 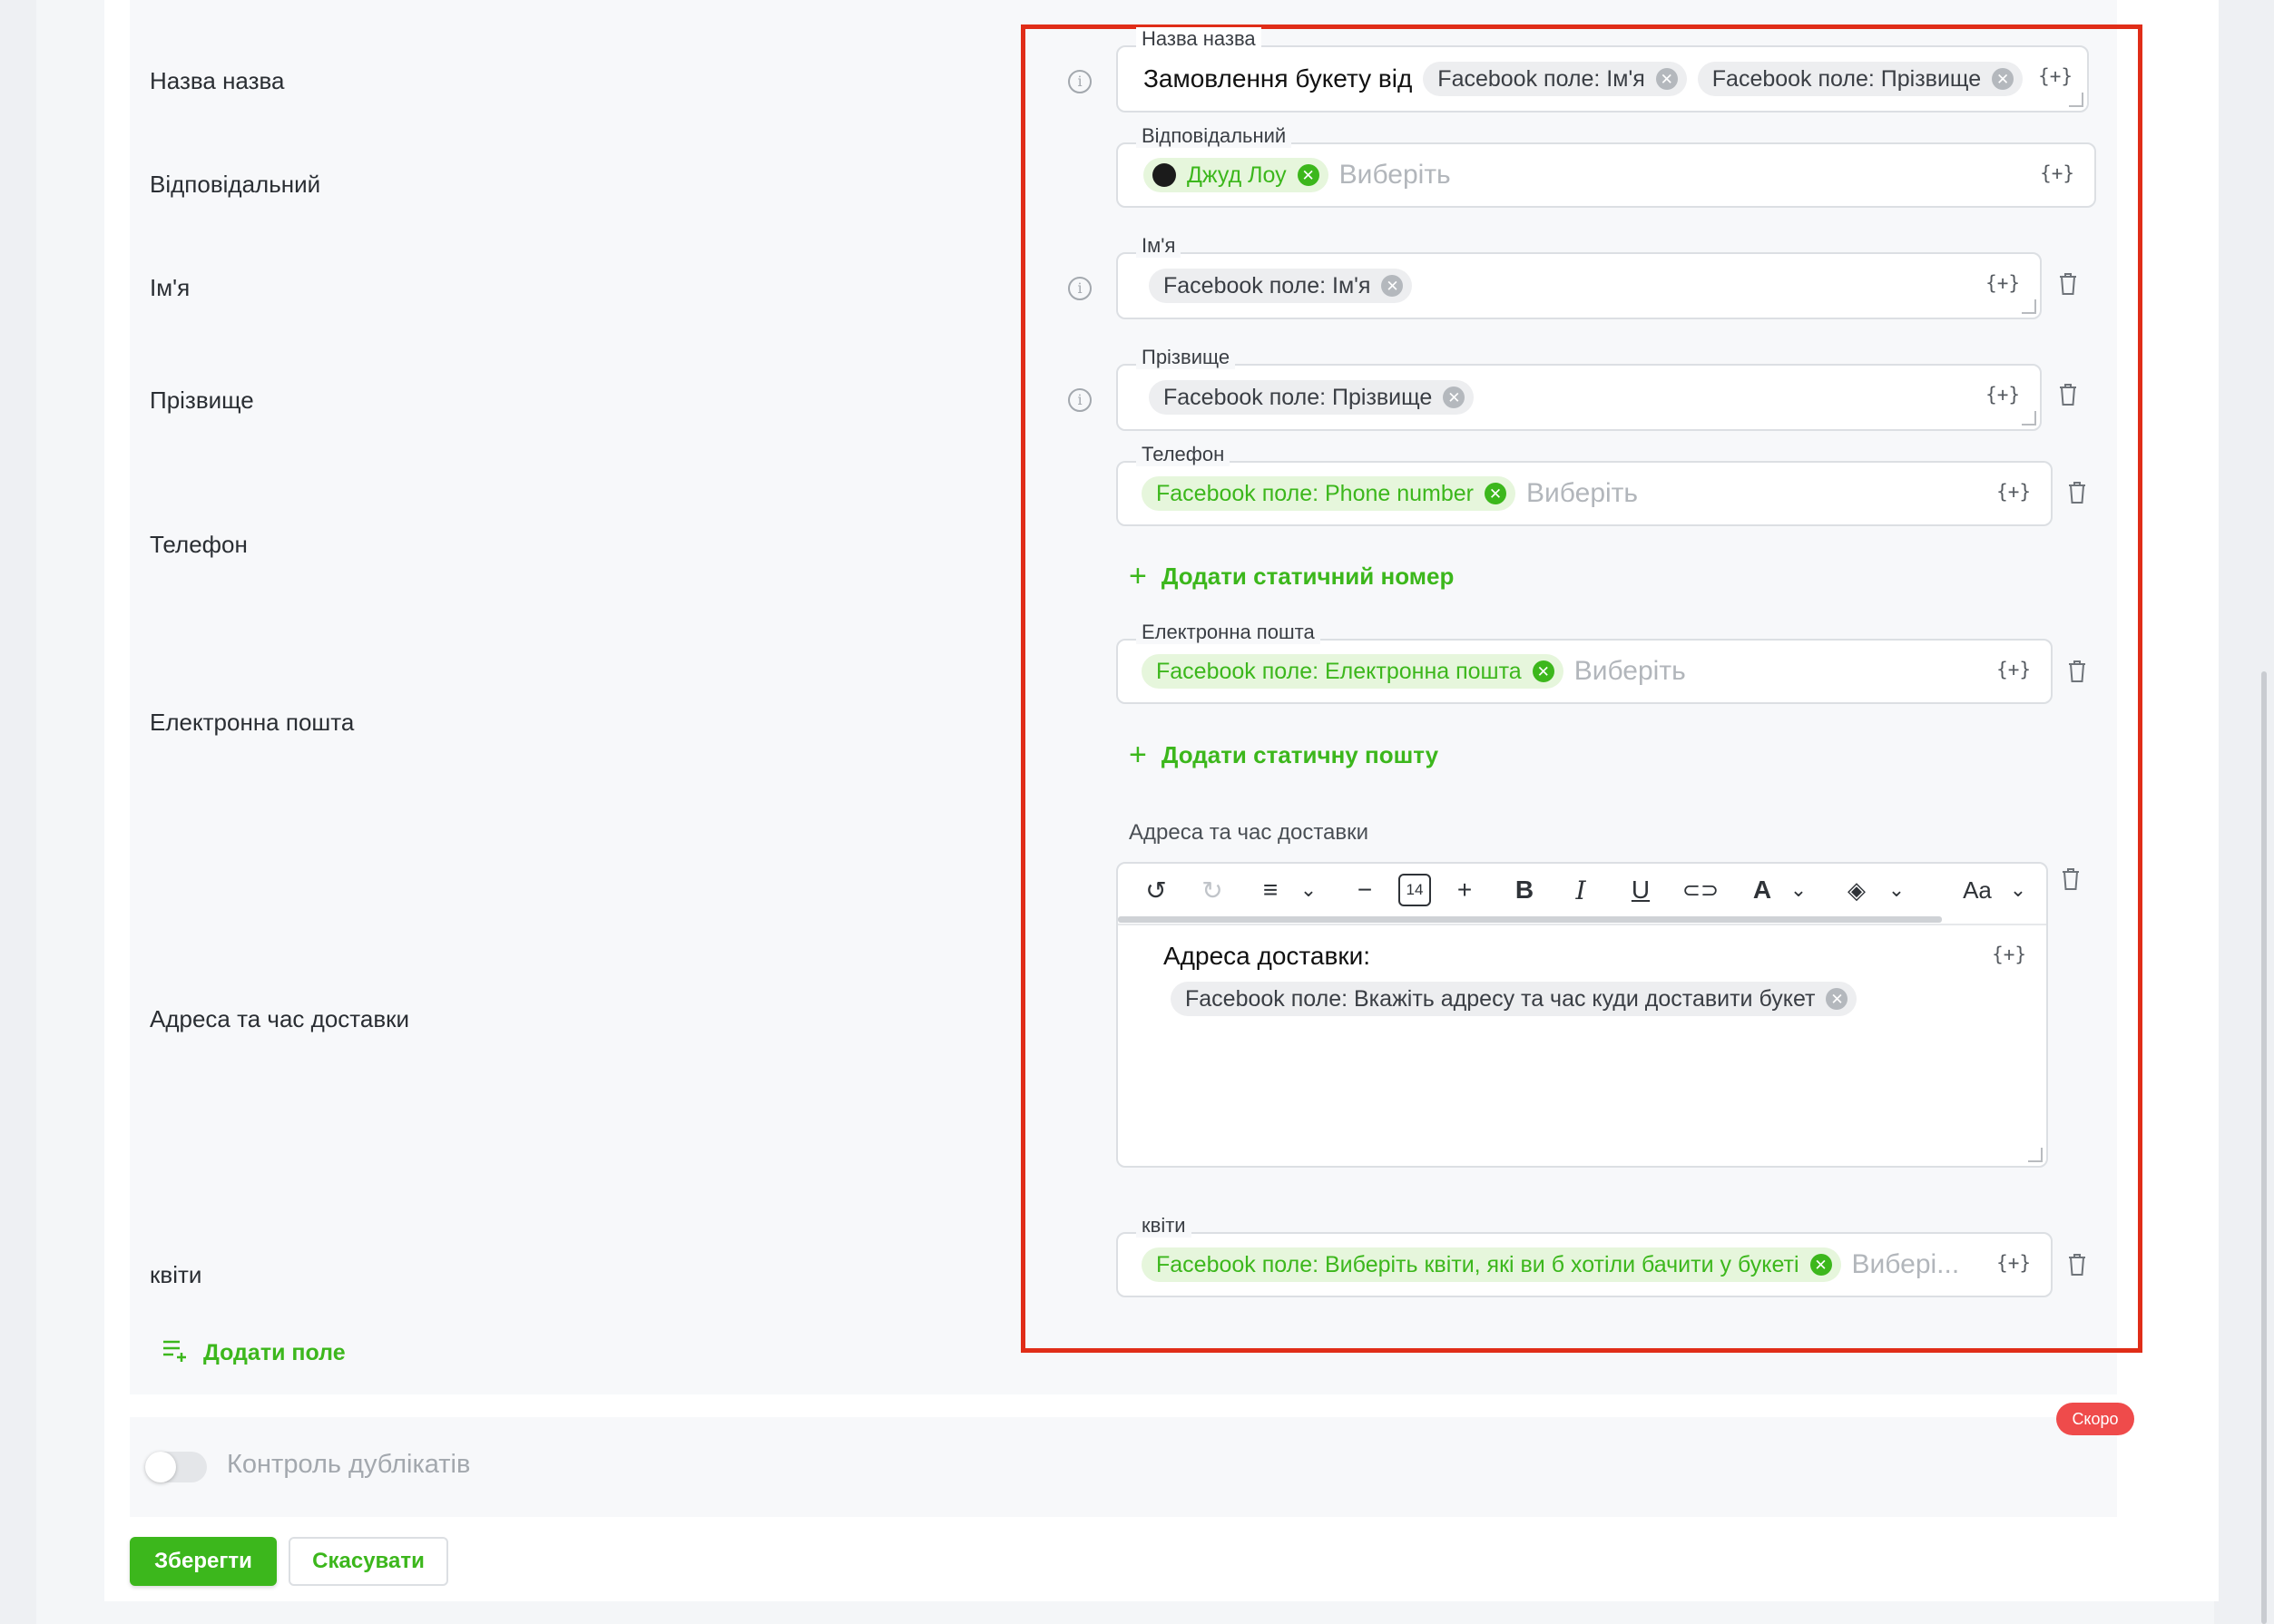 I want to click on align-icon: ≡, so click(x=1270, y=890).